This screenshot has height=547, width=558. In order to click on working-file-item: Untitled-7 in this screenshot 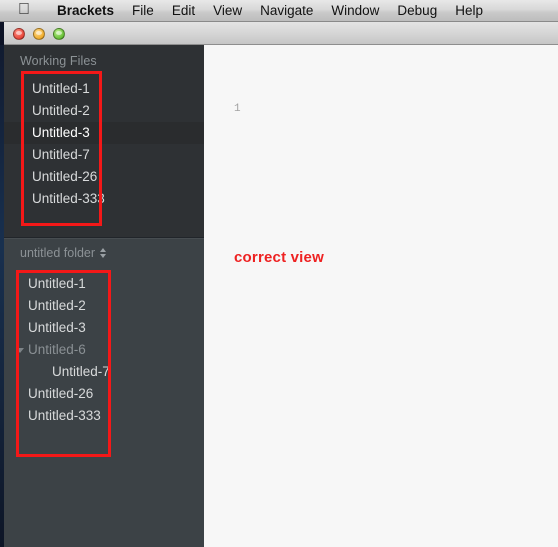, I will do `click(104, 155)`.